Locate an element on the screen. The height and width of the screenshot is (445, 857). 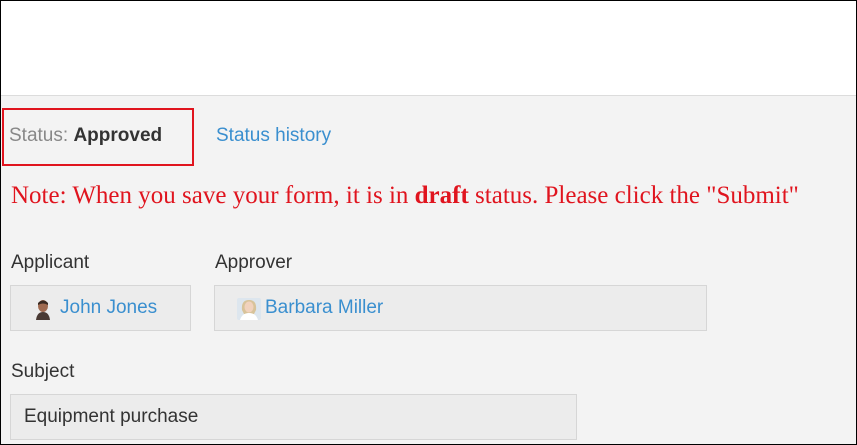
approver-name-link: Barbara Miller is located at coordinates (324, 308).